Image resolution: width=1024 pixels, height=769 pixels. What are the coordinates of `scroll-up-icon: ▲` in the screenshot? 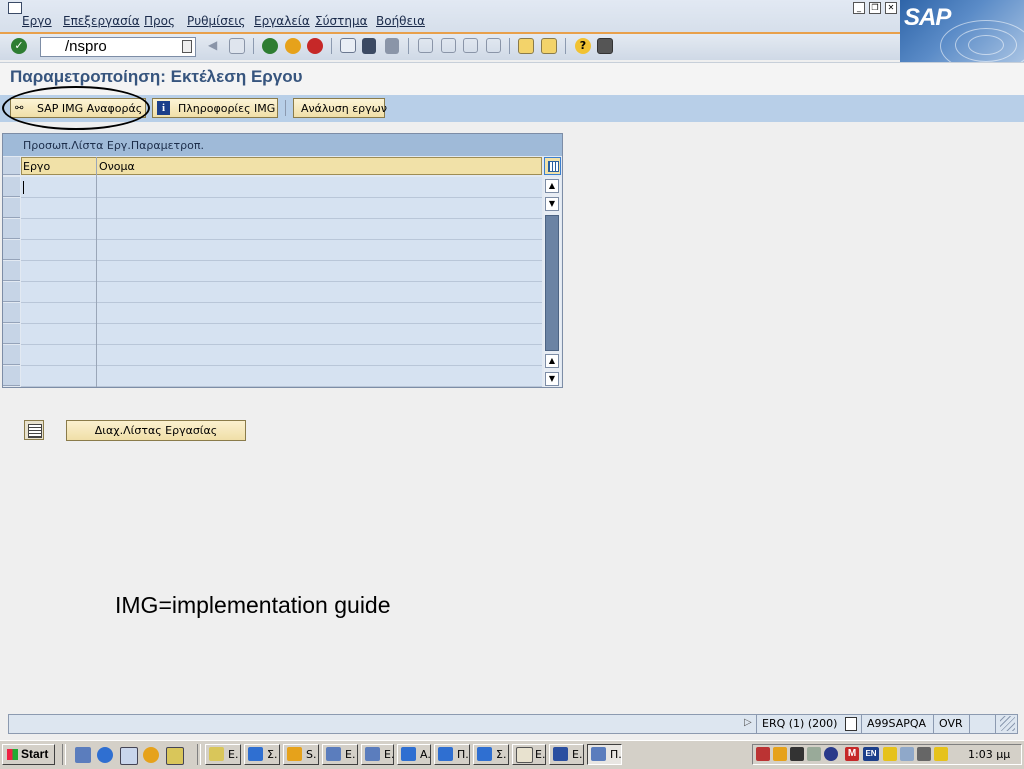 It's located at (552, 186).